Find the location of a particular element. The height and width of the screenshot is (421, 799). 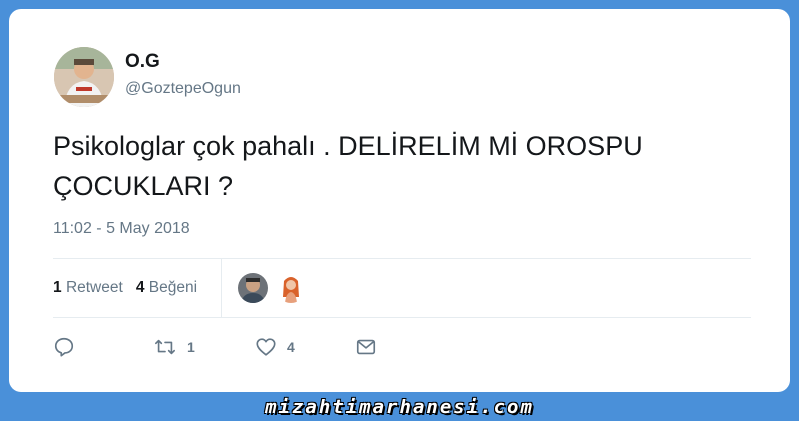

heart-icon is located at coordinates (266, 347).